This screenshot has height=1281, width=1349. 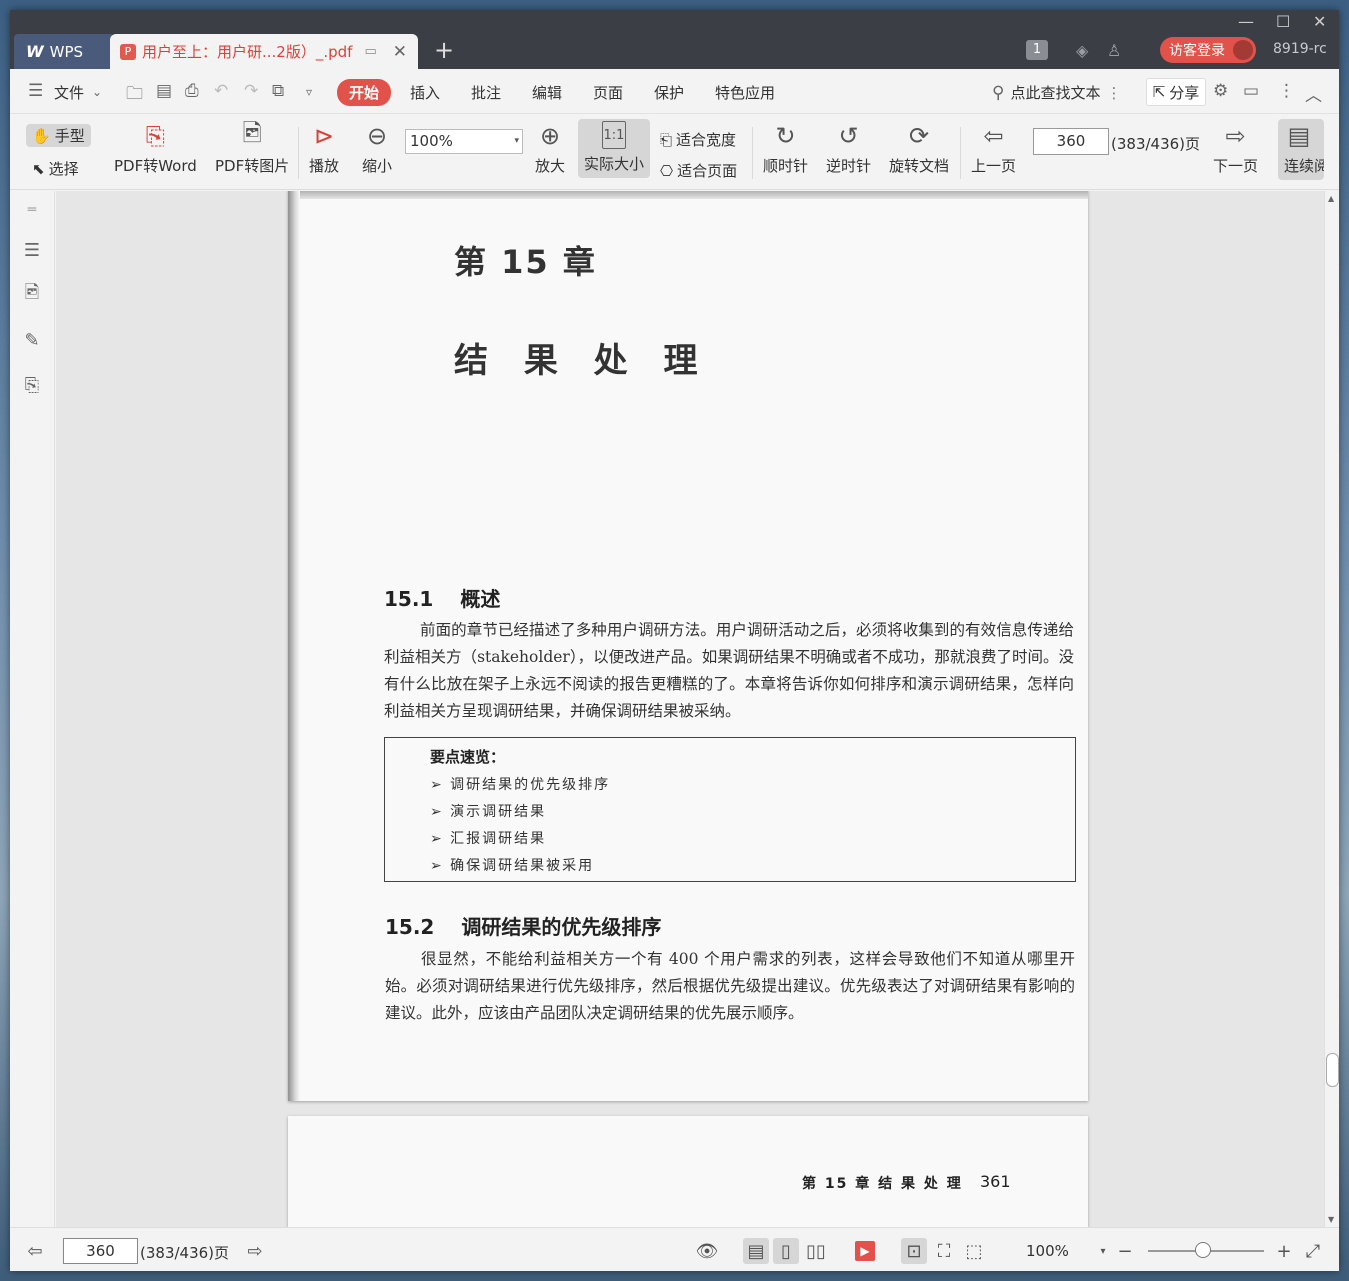 I want to click on fit-page-icon: ⛶, so click(x=944, y=1251).